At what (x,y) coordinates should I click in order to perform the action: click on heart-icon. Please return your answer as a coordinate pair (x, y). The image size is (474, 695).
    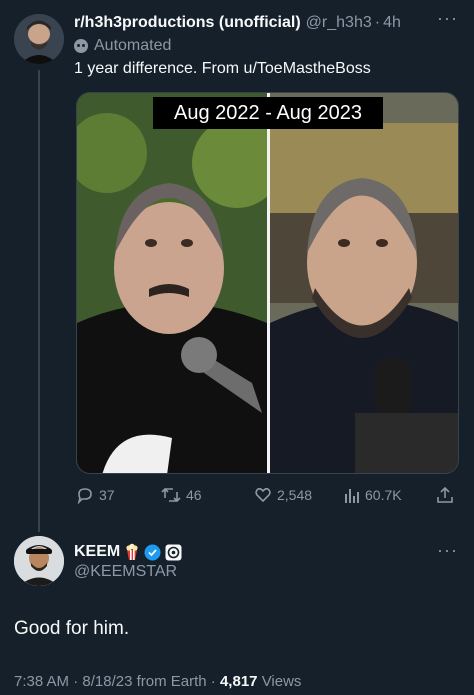
    Looking at the image, I should click on (263, 495).